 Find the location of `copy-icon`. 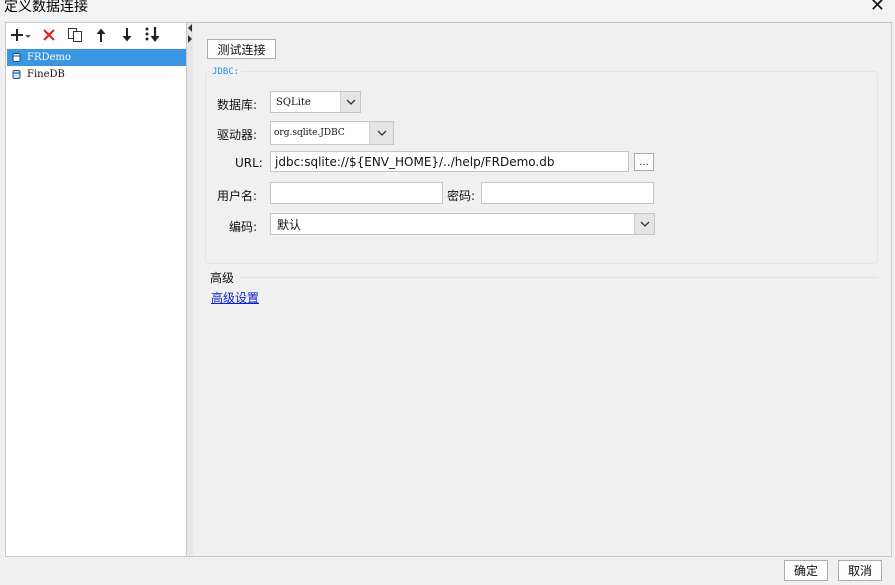

copy-icon is located at coordinates (75, 35).